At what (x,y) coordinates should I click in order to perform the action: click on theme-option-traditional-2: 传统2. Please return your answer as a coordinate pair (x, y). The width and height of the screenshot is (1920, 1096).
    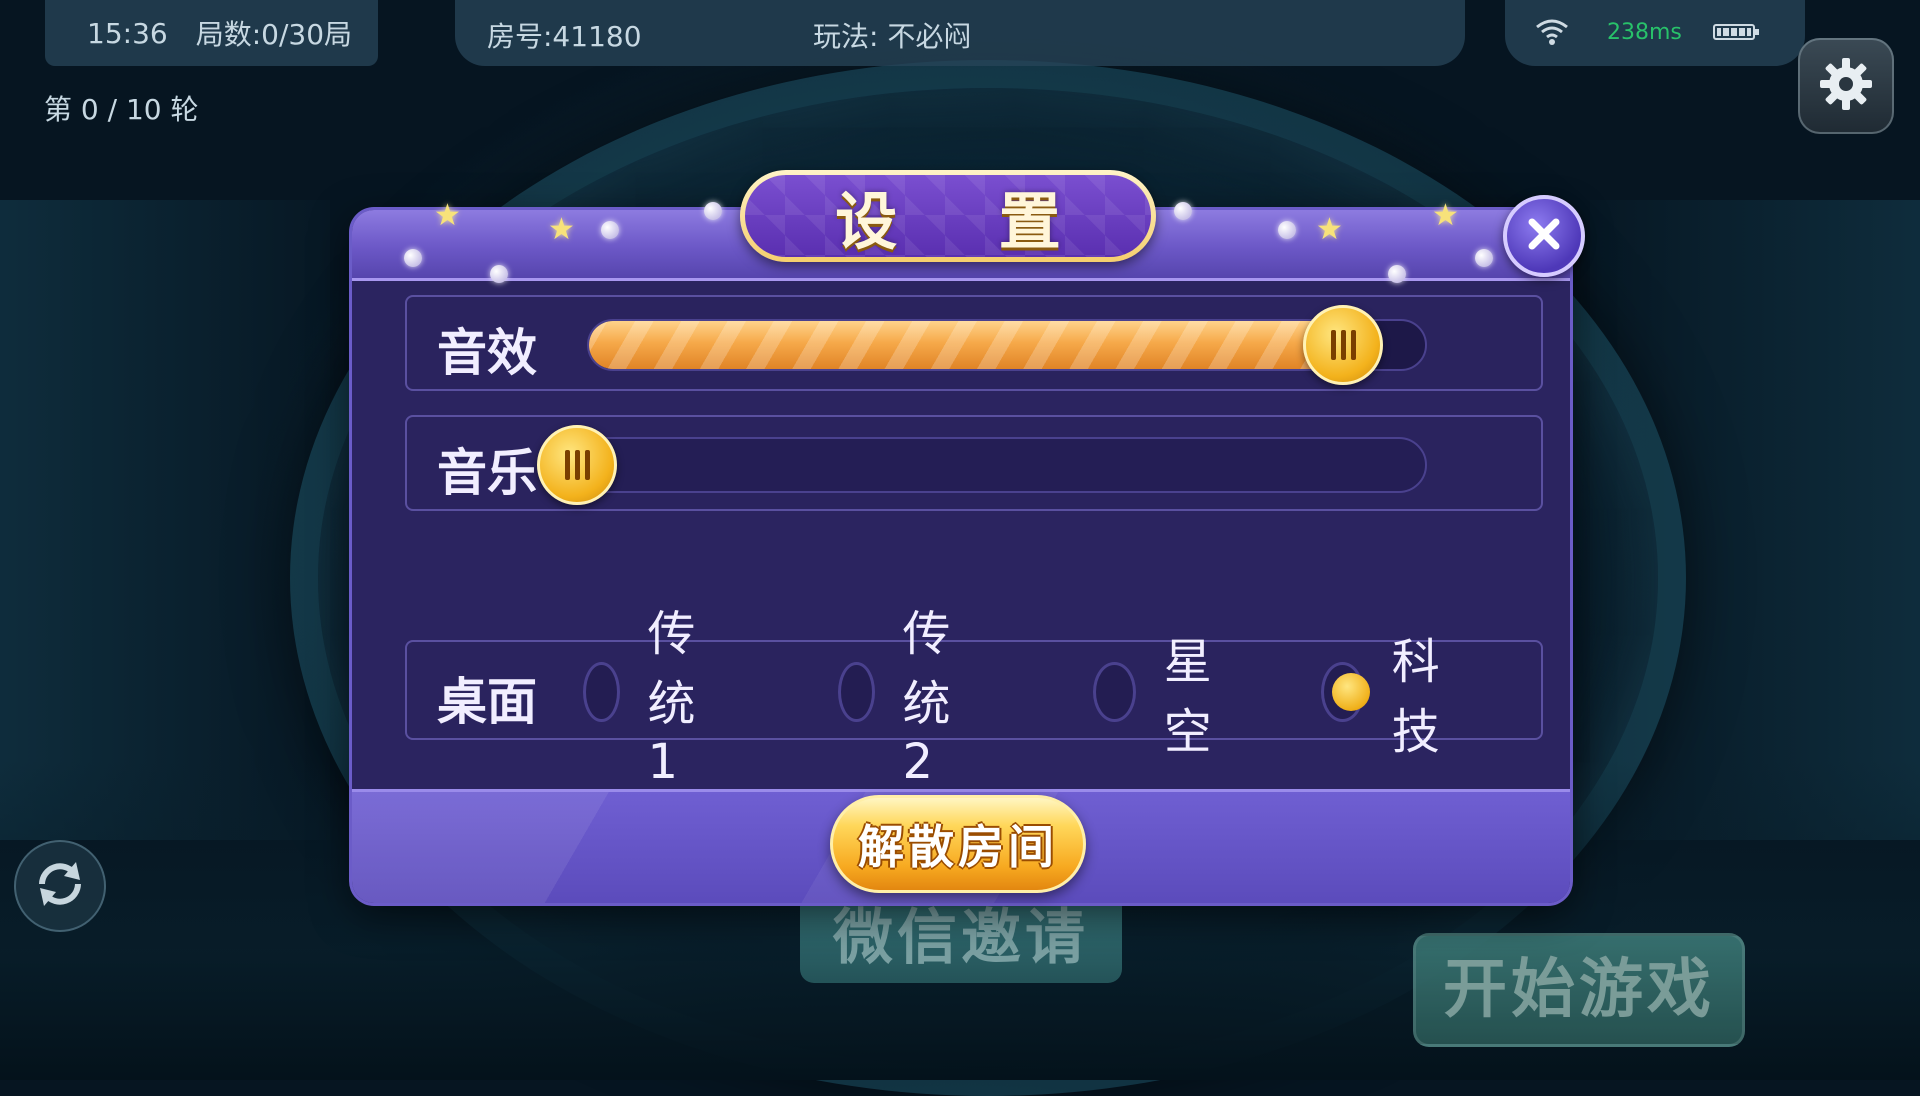
    Looking at the image, I should click on (906, 698).